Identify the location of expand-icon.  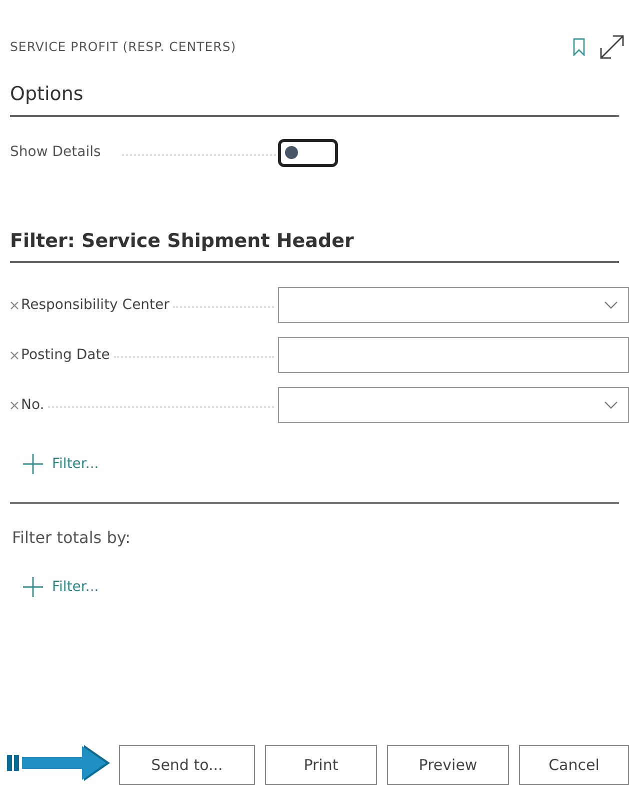
(612, 47).